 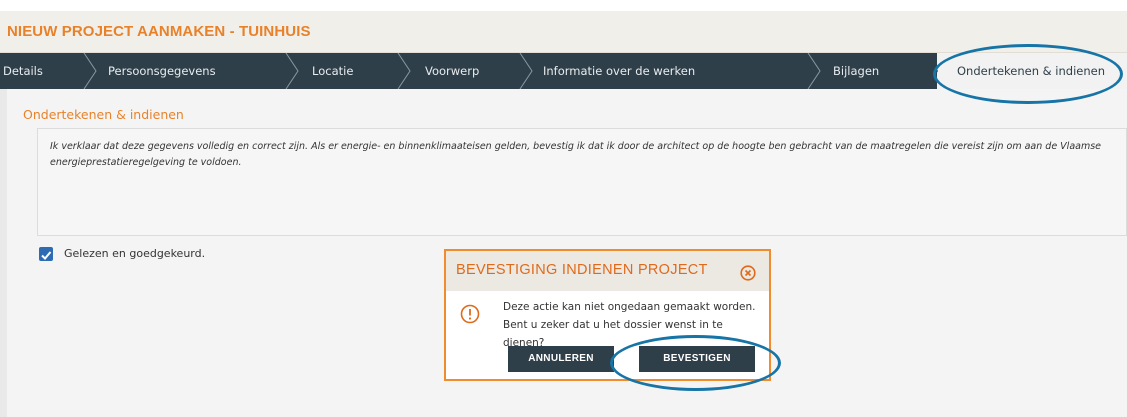 What do you see at coordinates (332, 71) in the screenshot?
I see `step-locatie: Locatie` at bounding box center [332, 71].